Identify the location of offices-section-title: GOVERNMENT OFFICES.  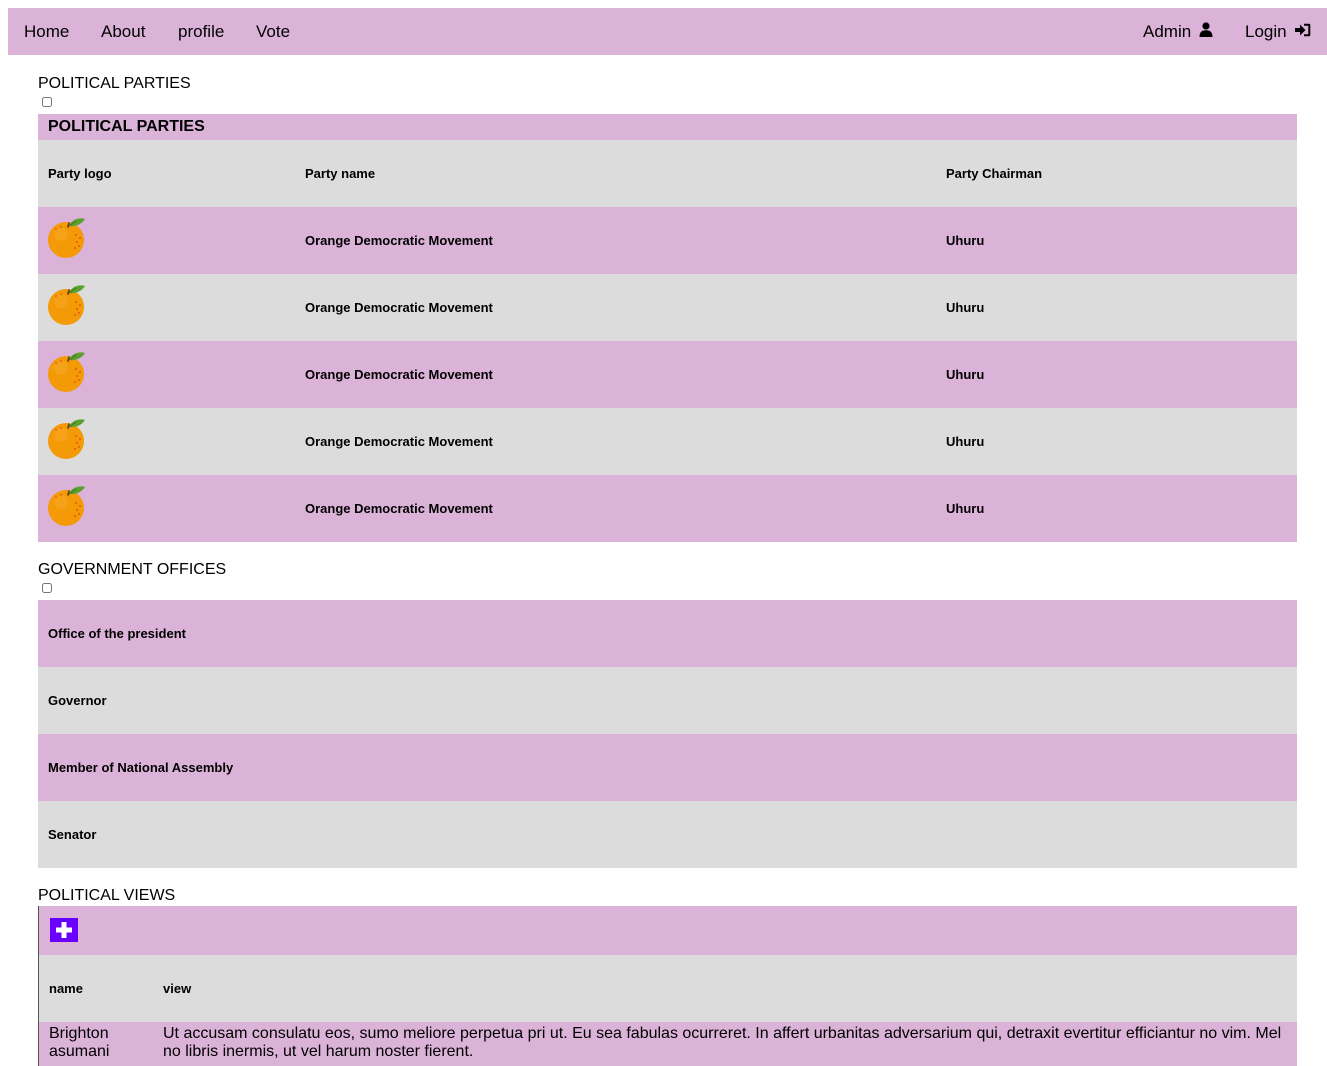
(132, 569).